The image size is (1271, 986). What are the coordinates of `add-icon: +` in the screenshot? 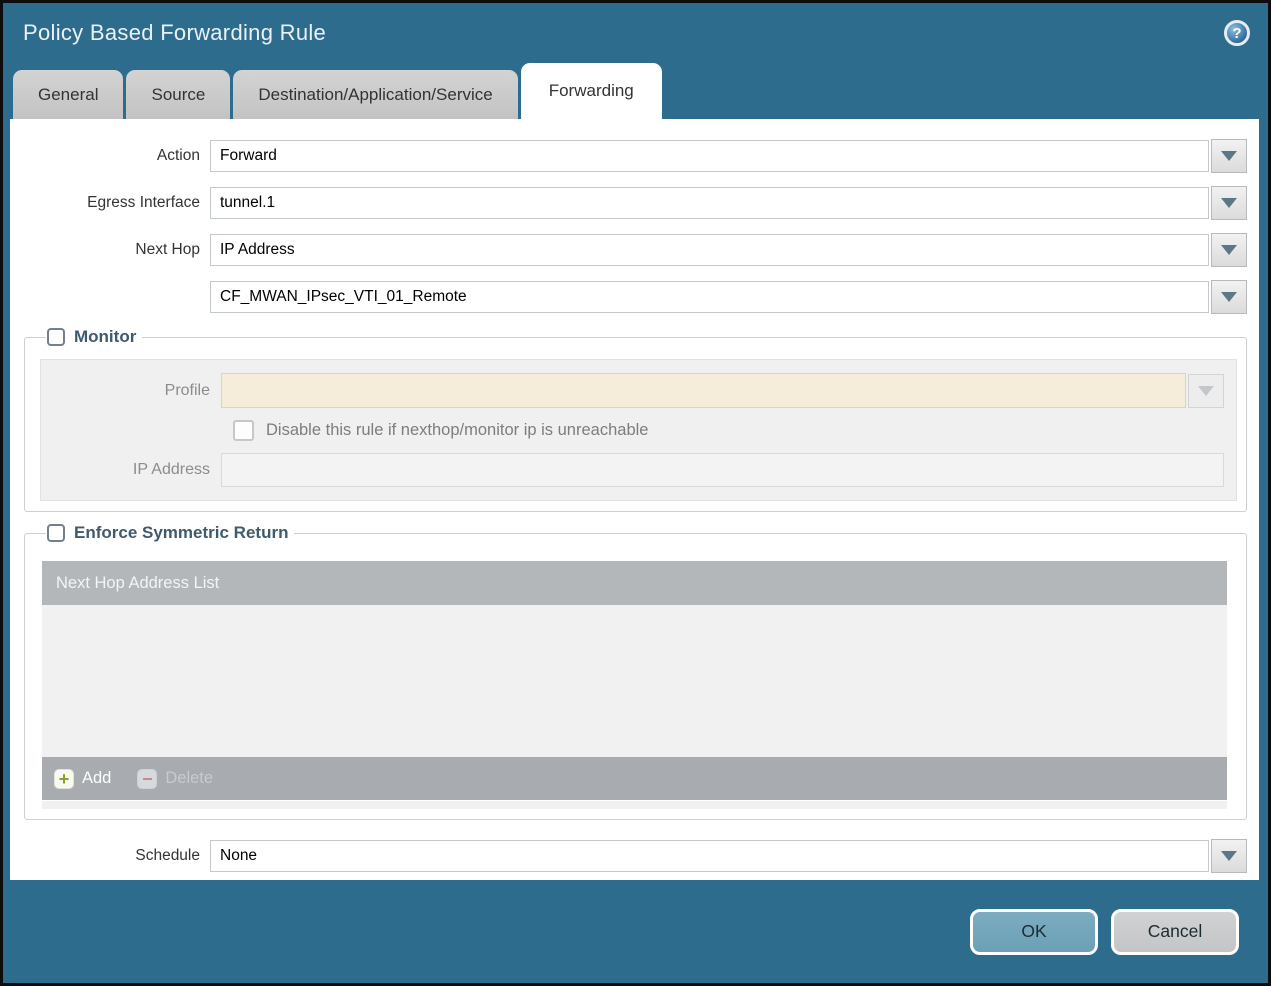 It's located at (64, 778).